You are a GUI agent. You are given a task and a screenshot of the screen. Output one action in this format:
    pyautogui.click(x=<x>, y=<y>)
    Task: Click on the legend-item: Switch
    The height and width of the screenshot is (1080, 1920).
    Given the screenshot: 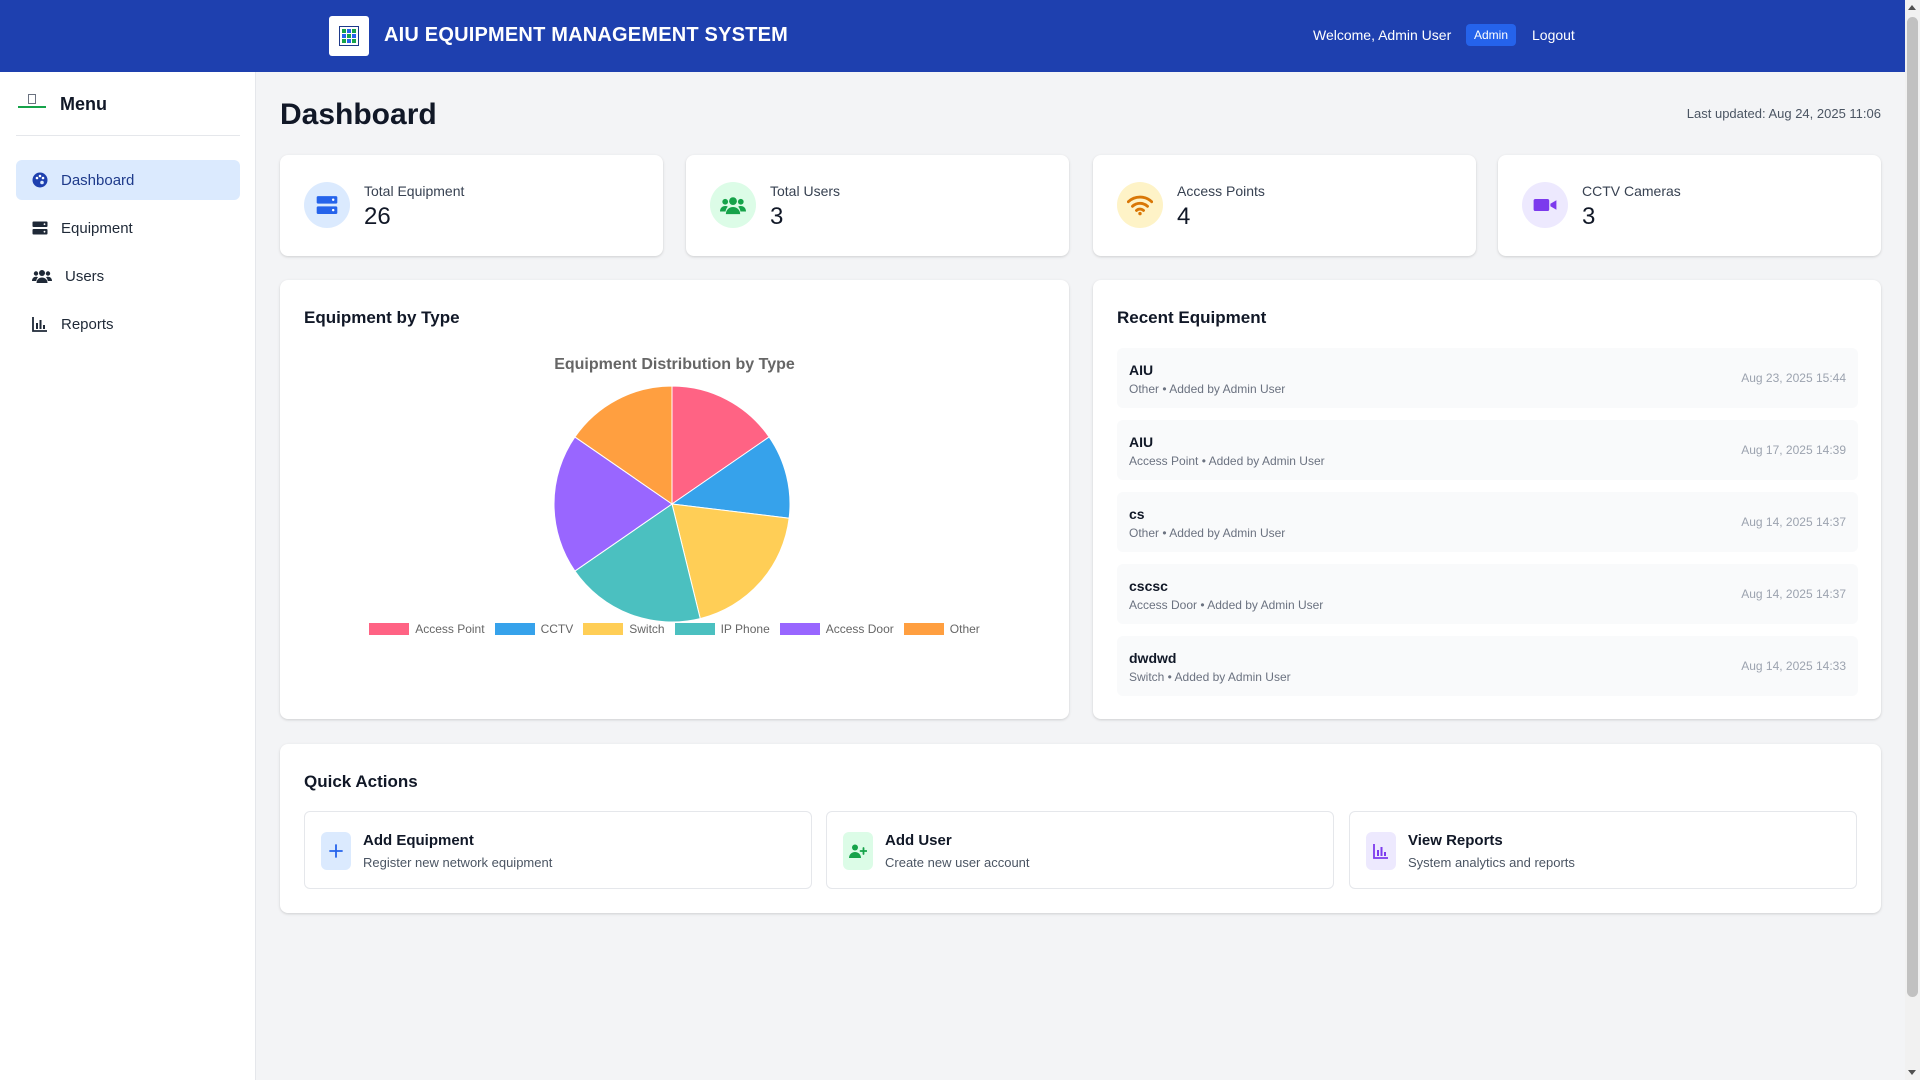 What is the action you would take?
    pyautogui.click(x=624, y=629)
    